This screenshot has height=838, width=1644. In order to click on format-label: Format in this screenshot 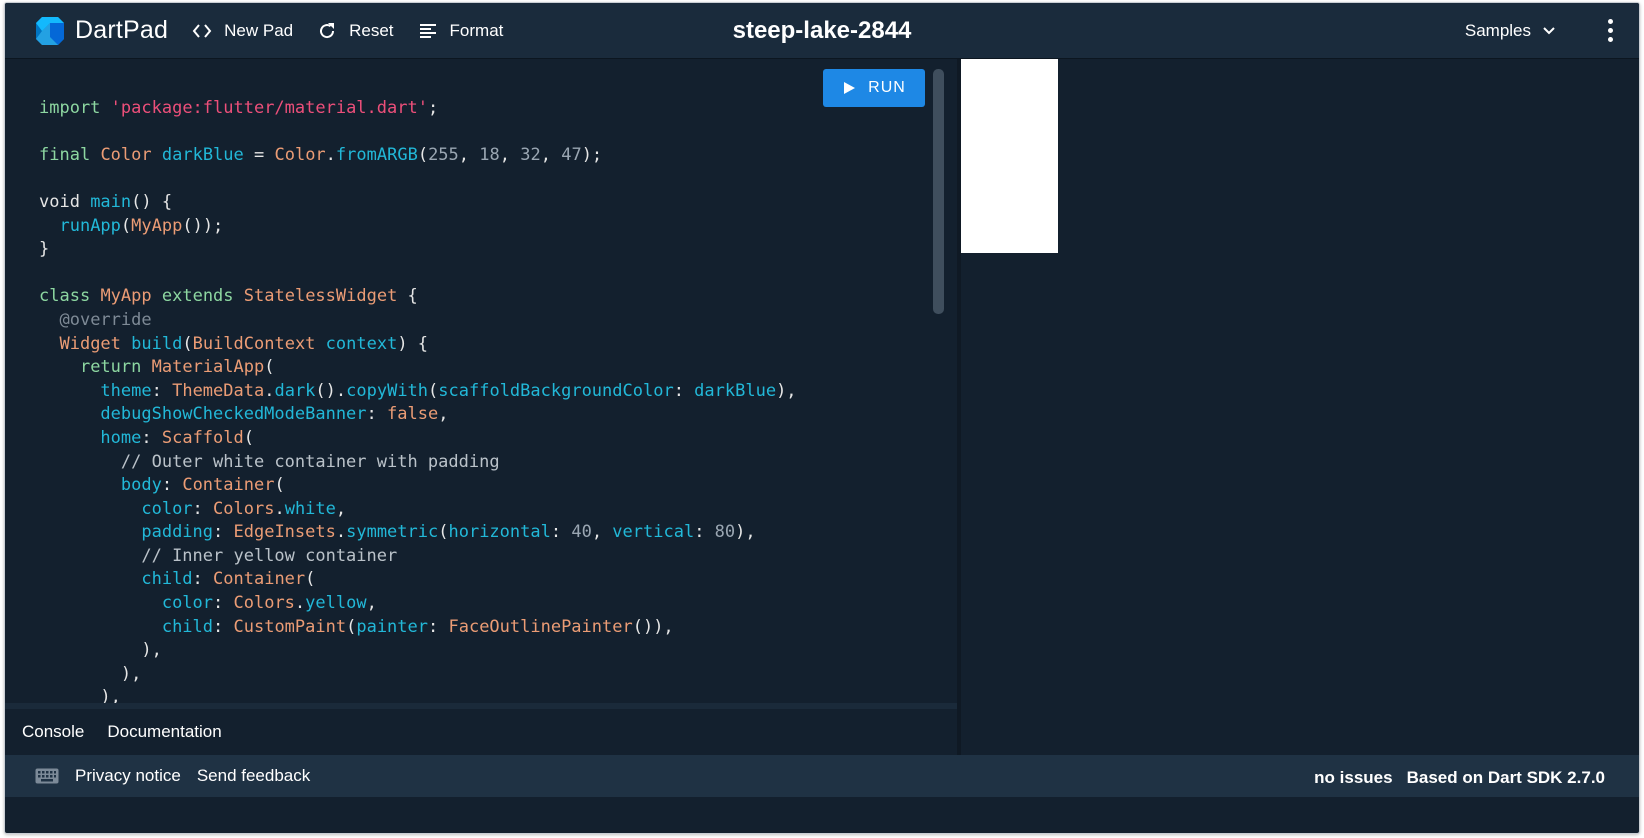, I will do `click(476, 30)`.